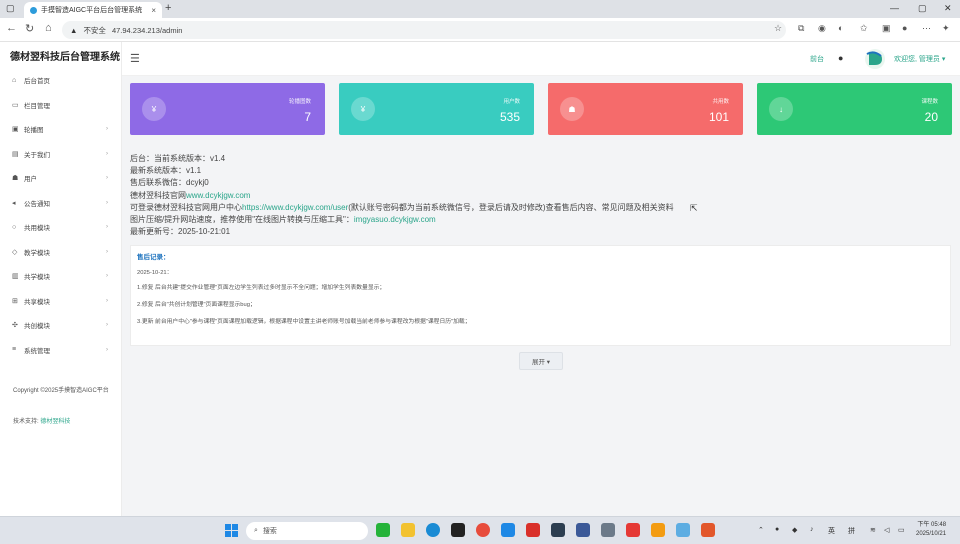 This screenshot has width=960, height=544. I want to click on favicon-icon, so click(33, 10).